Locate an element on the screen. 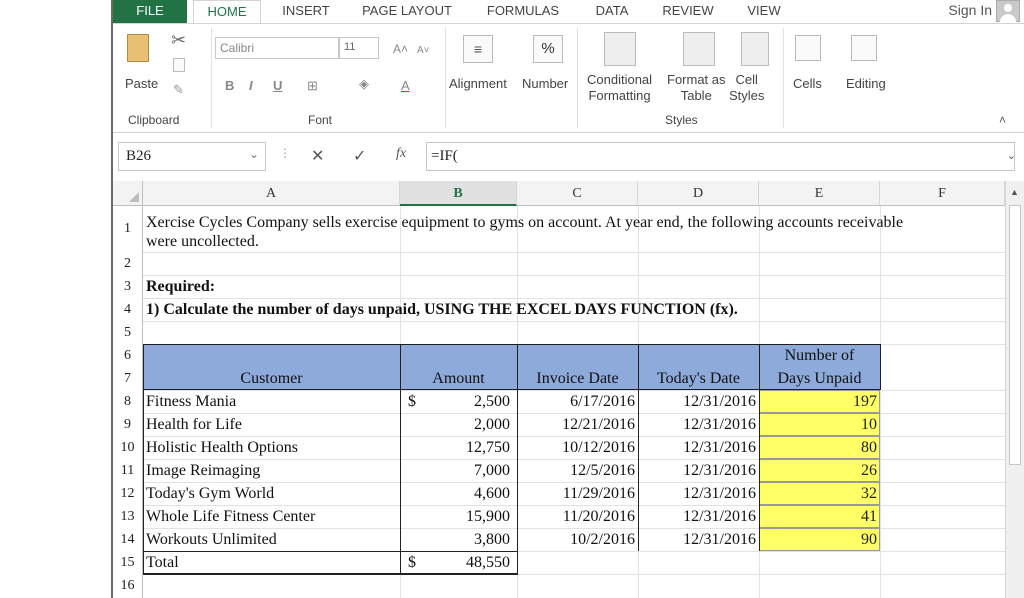 This screenshot has width=1024, height=598. scroll-up-icon: ▲ is located at coordinates (1014, 192).